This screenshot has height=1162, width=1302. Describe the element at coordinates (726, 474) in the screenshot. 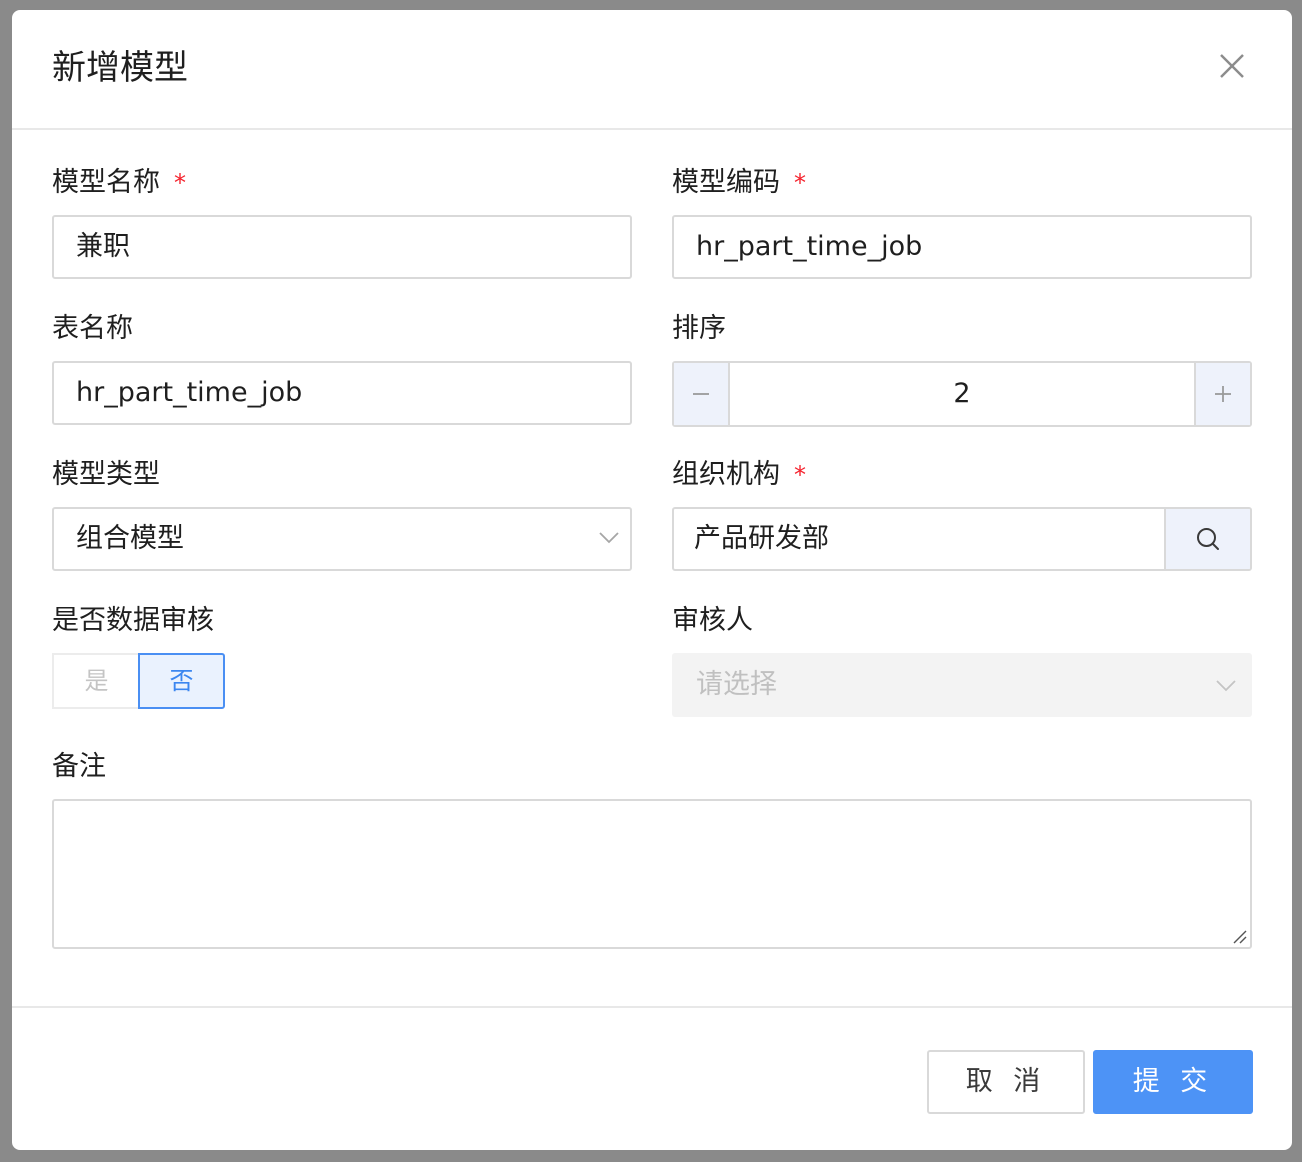

I see `organization-label-text: 组织机构` at that location.